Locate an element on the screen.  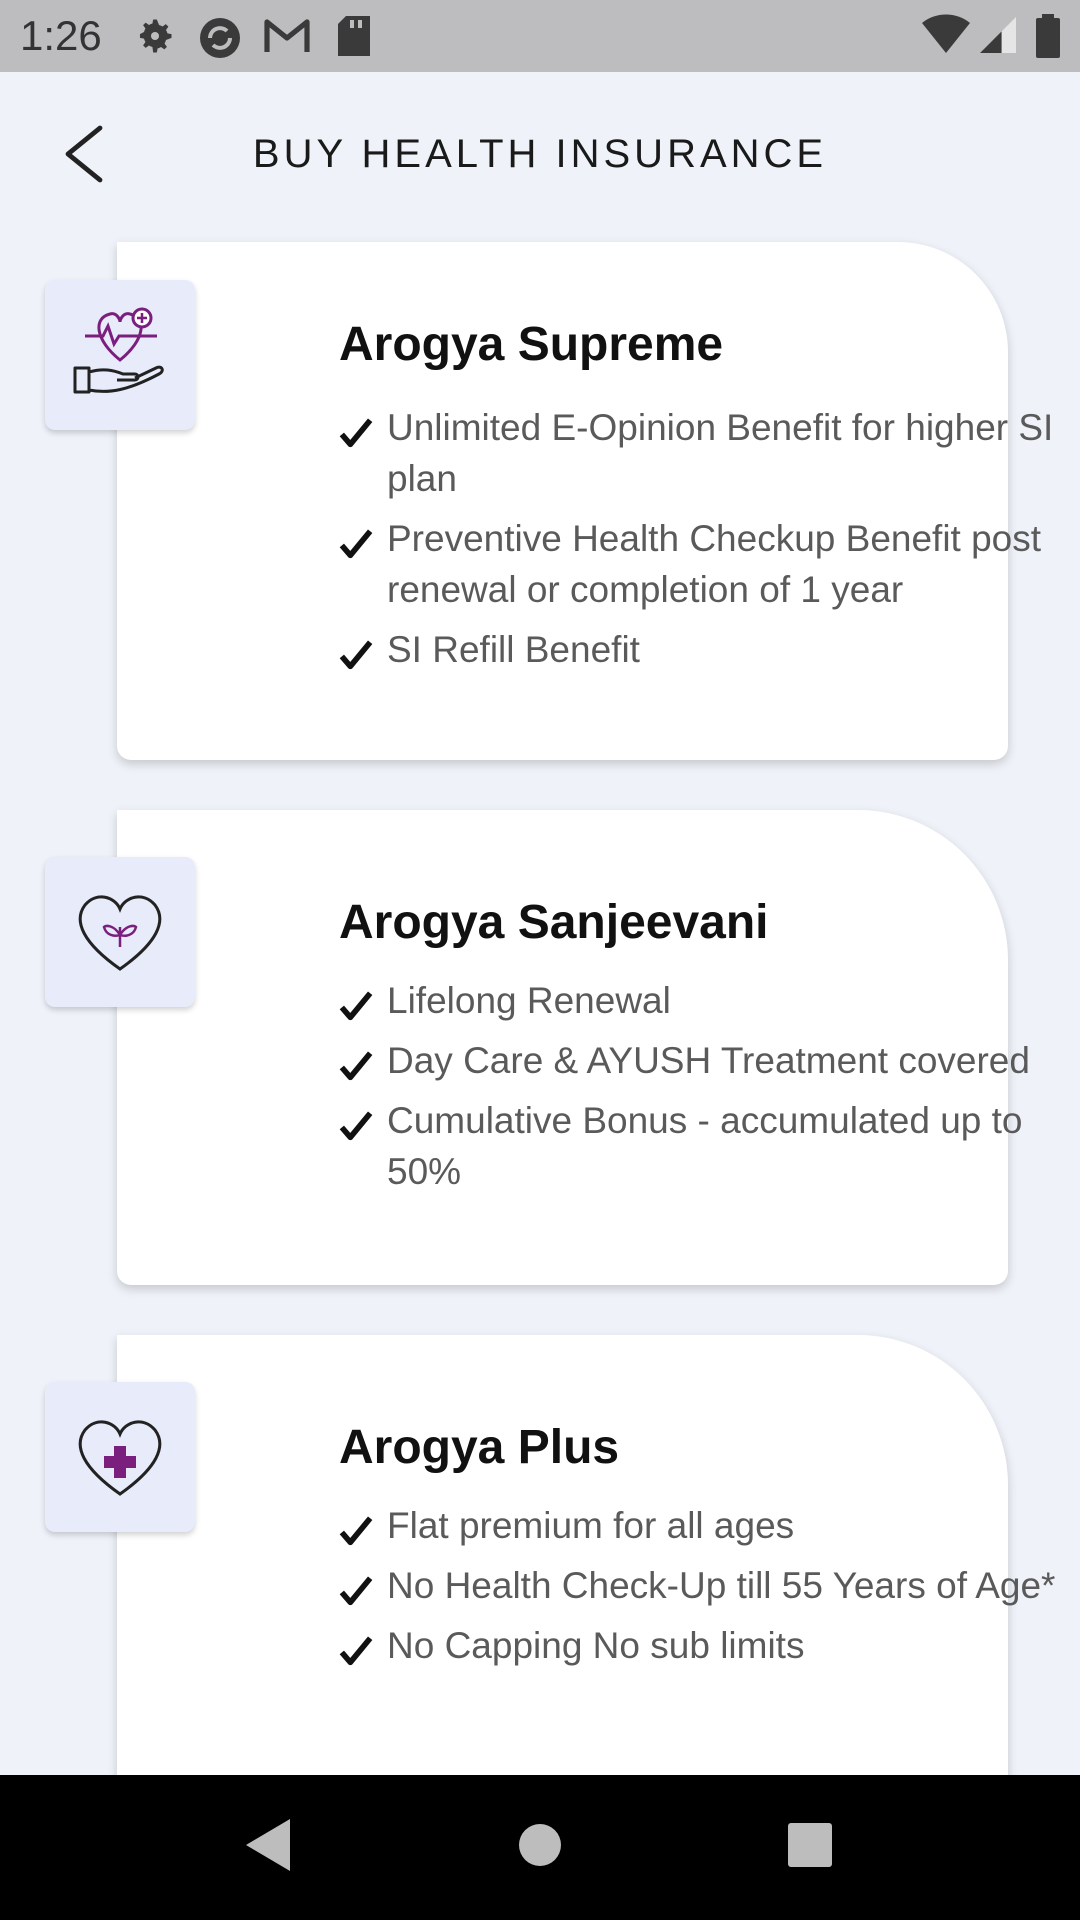
status-bar: 1:26 is located at coordinates (540, 36).